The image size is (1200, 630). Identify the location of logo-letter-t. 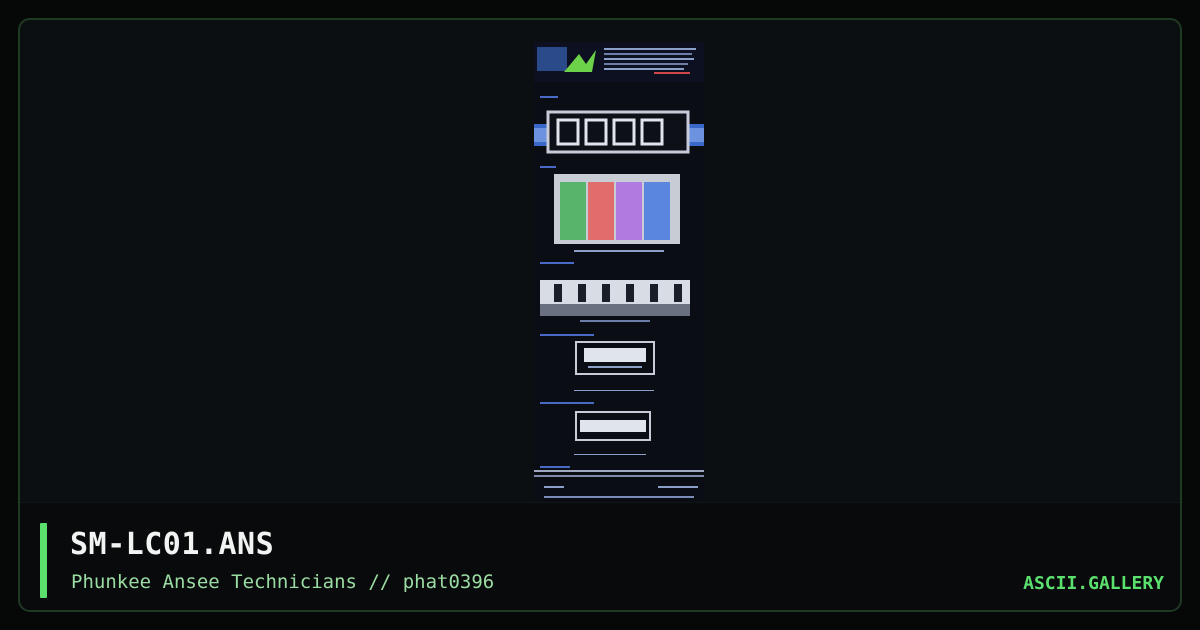
(657, 211).